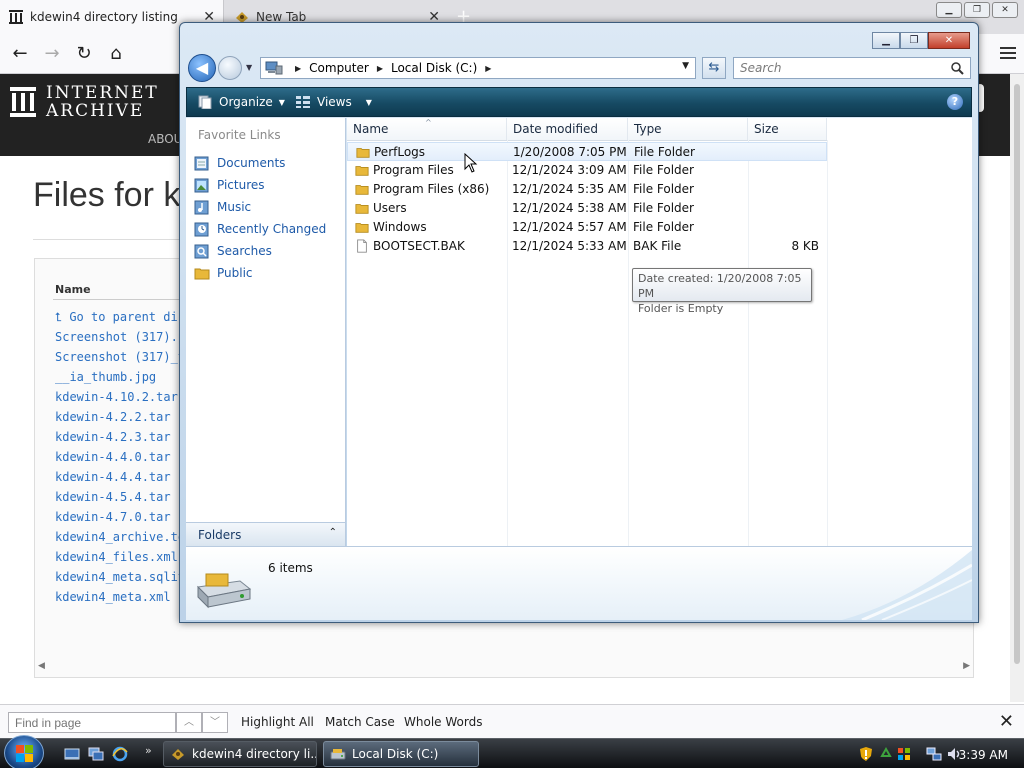 This screenshot has height=768, width=1024. I want to click on browser-close-button: ✕, so click(1005, 10).